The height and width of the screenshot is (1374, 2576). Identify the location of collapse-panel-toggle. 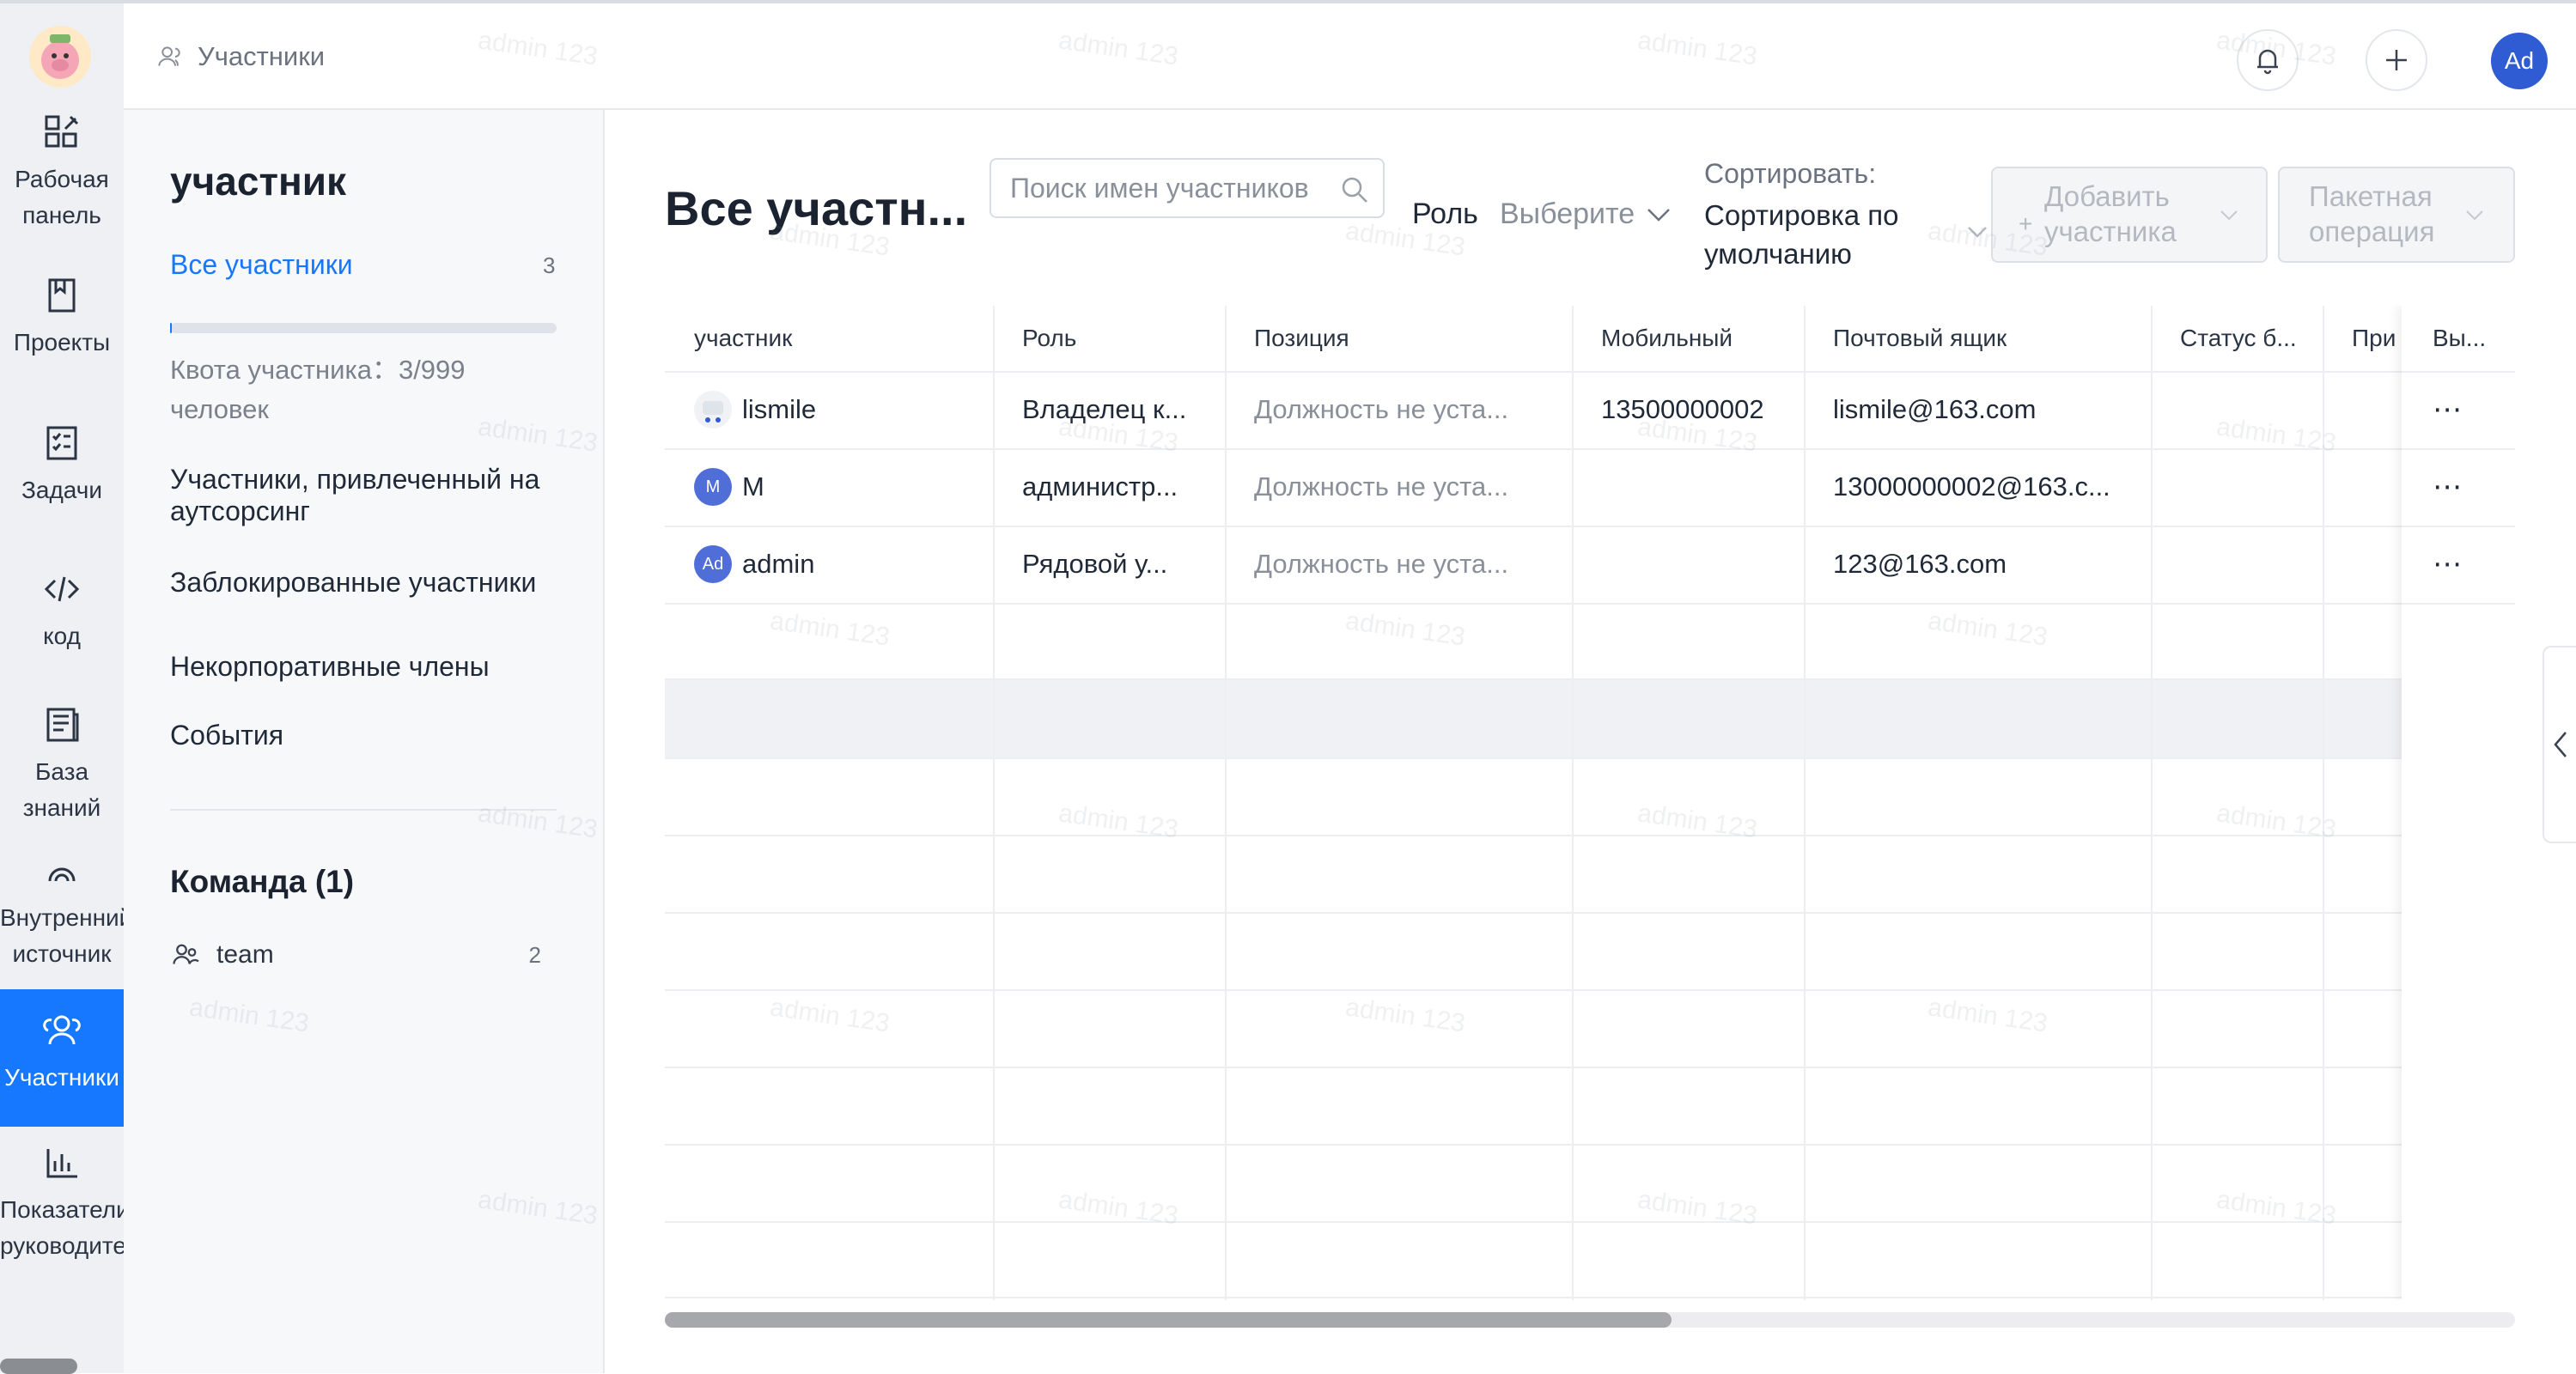
(2559, 744).